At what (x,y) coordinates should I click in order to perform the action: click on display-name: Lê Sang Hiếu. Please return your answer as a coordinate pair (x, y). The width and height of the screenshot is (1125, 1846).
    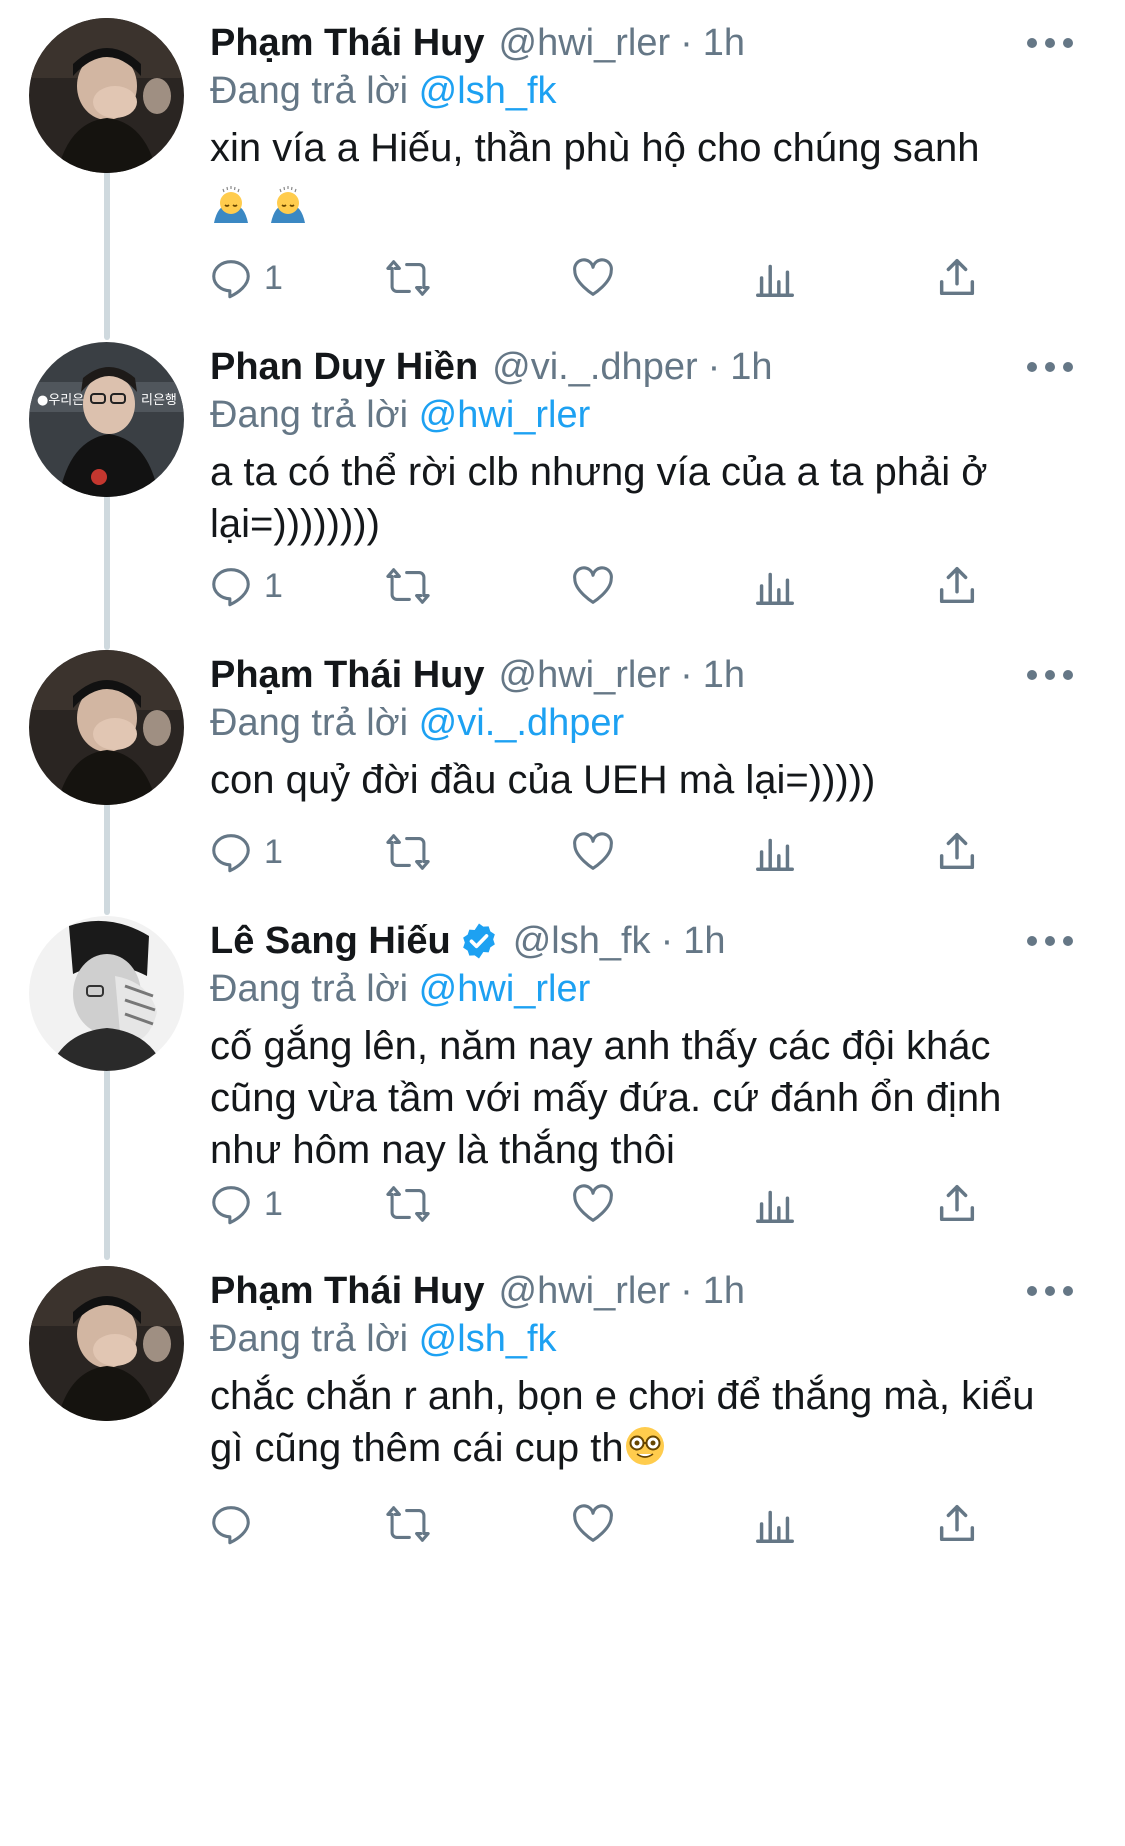
    Looking at the image, I should click on (330, 941).